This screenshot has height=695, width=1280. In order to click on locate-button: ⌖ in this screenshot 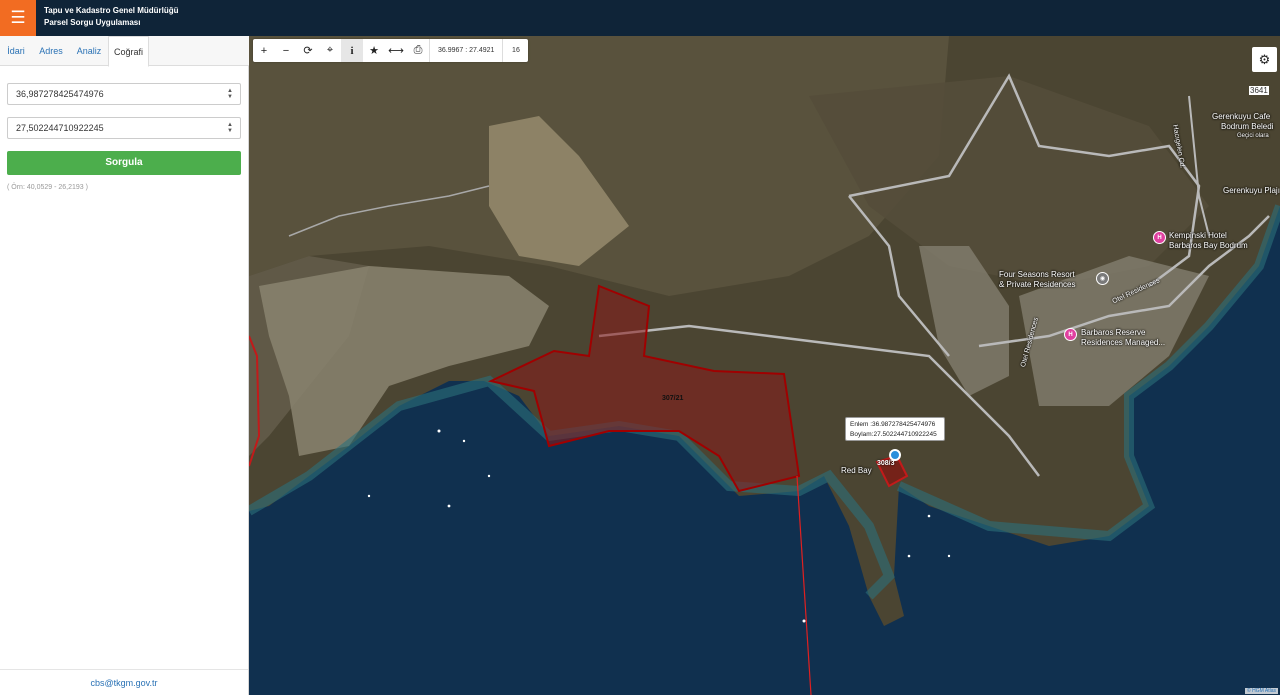, I will do `click(330, 50)`.